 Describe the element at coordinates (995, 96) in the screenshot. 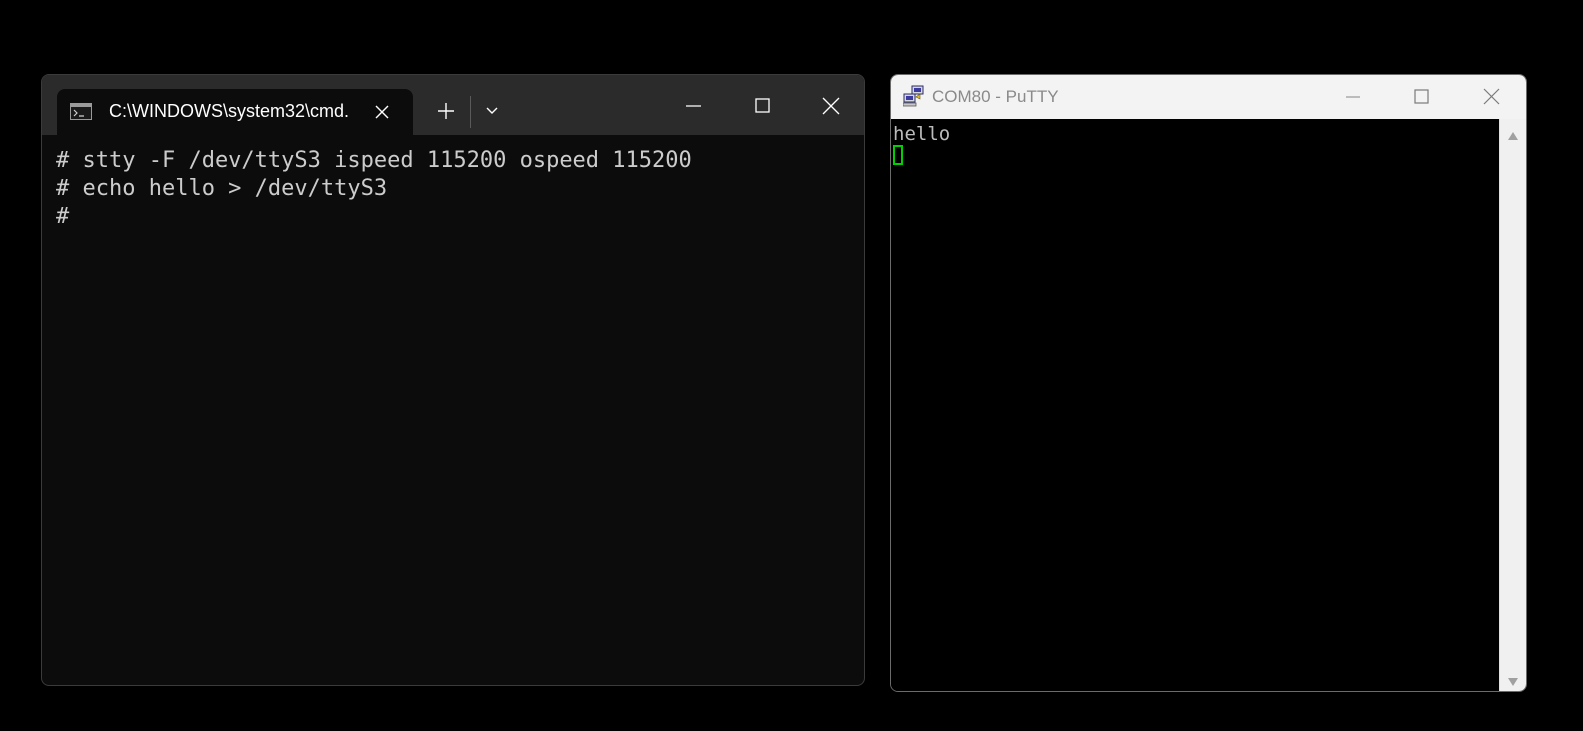

I see `window-title: COM80 - PuTTY` at that location.